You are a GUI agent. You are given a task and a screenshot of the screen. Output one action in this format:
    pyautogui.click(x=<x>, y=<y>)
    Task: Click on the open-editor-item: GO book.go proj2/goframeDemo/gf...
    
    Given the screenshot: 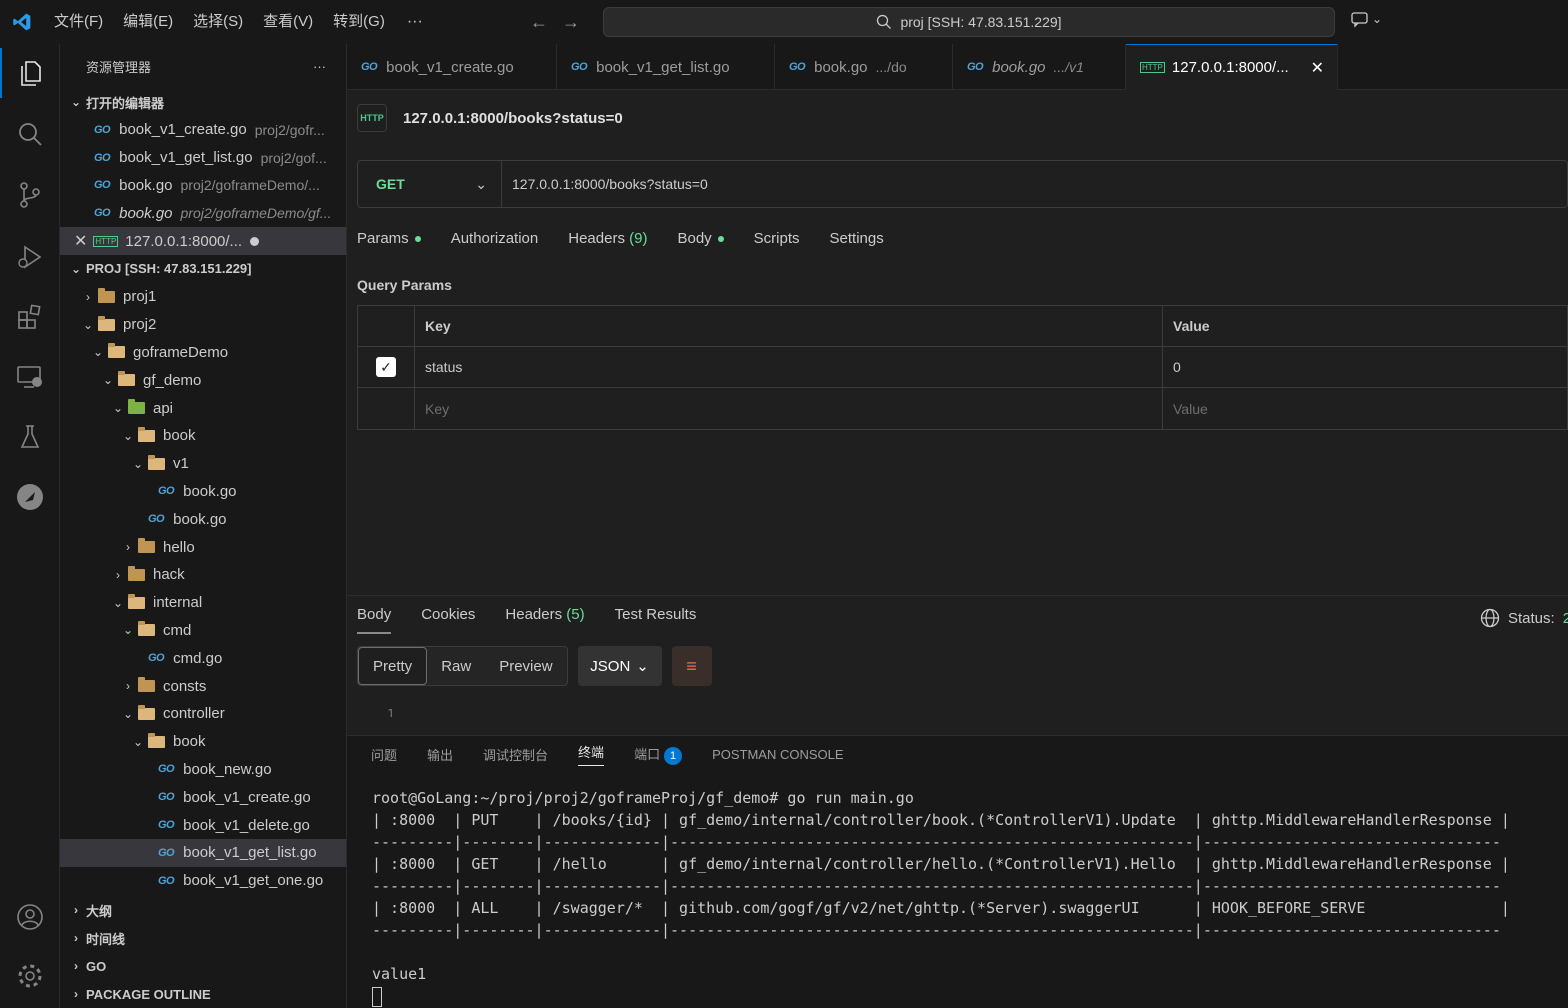 What is the action you would take?
    pyautogui.click(x=203, y=213)
    